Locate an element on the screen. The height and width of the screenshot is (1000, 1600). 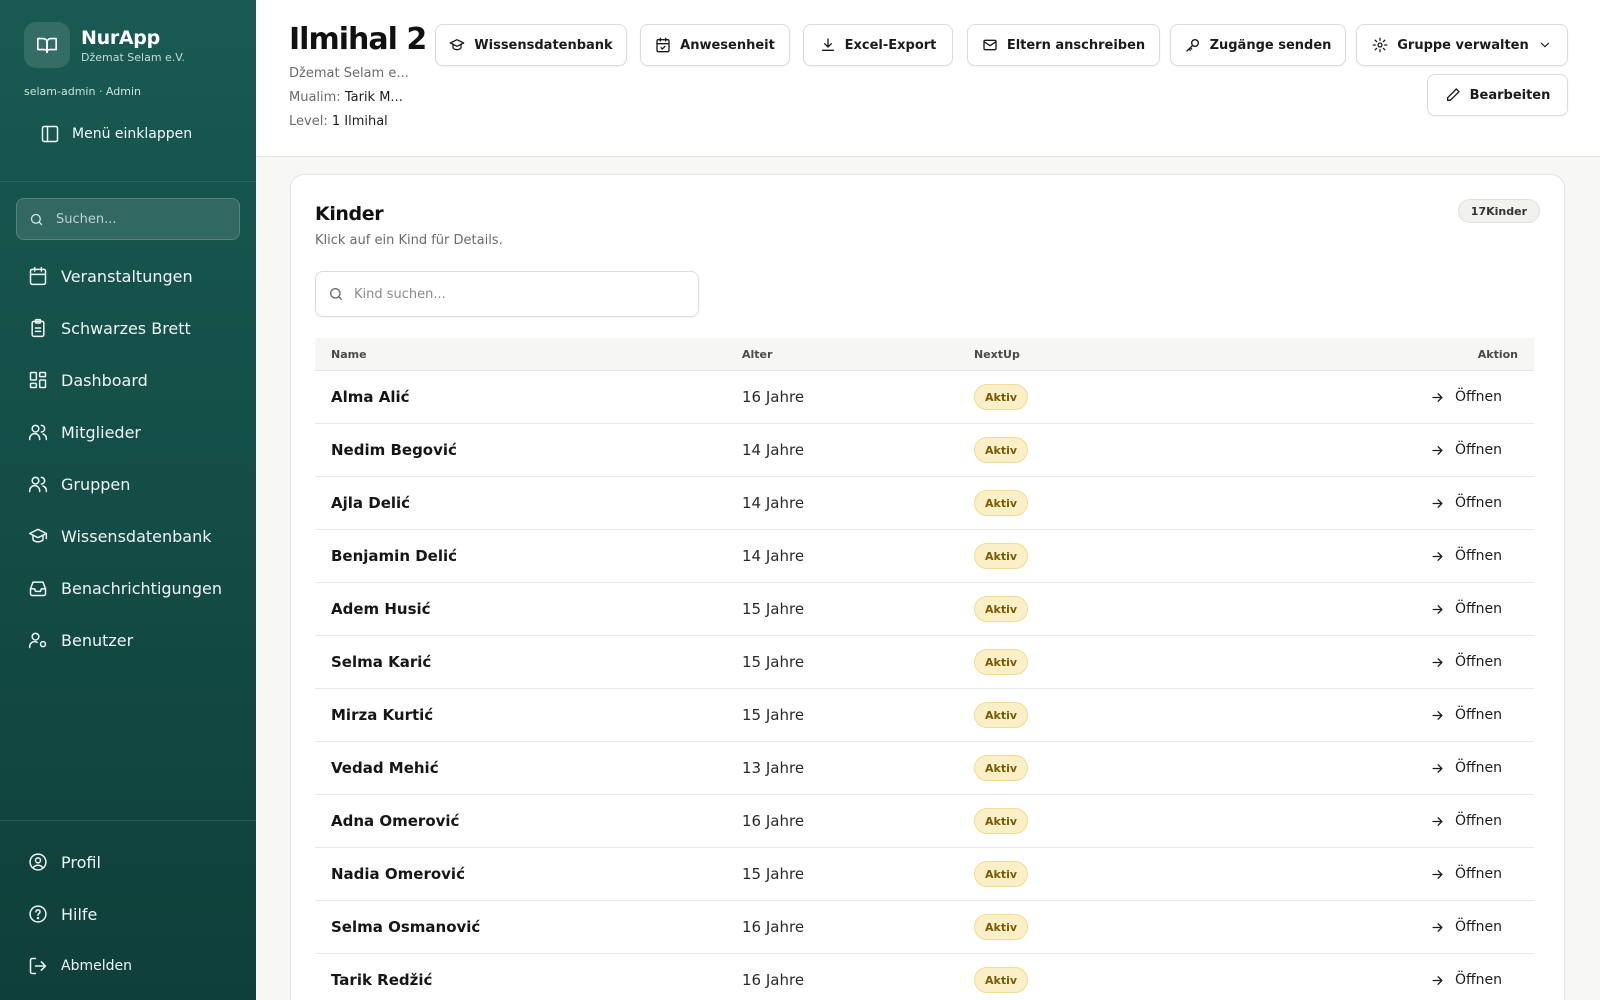
excel-export-button: Excel-Export is located at coordinates (878, 45).